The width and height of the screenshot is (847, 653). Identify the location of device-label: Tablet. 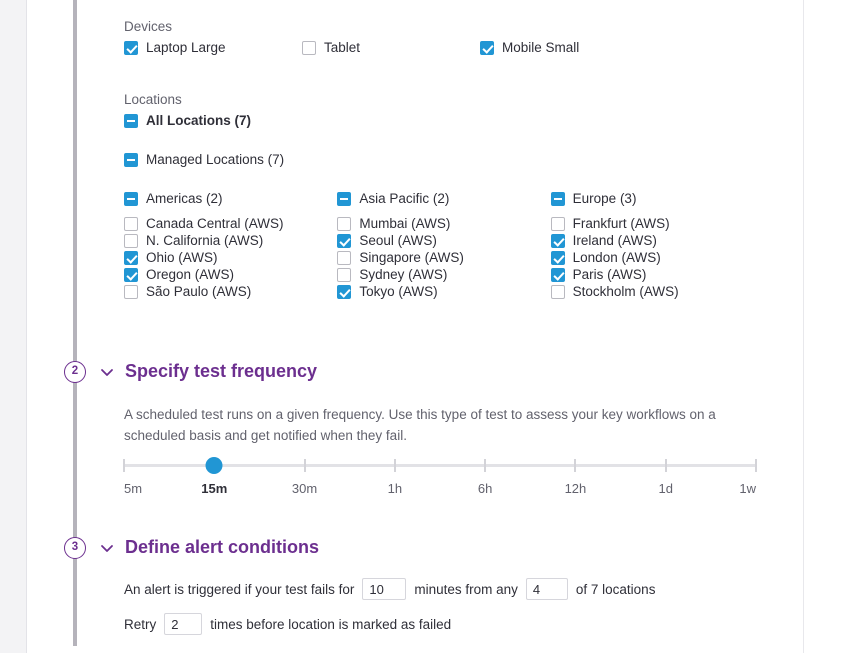
(342, 48).